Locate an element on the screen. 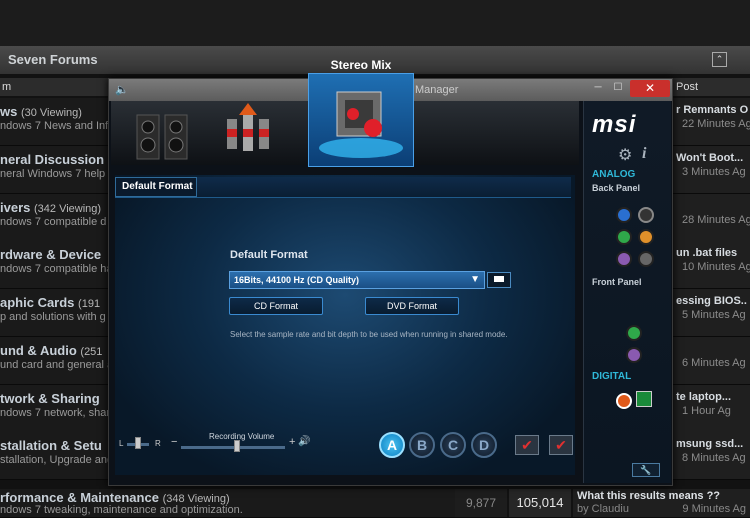 The image size is (750, 518). format-select: 16Bits, 44100 Hz (CD Quality) ▼ is located at coordinates (357, 280).